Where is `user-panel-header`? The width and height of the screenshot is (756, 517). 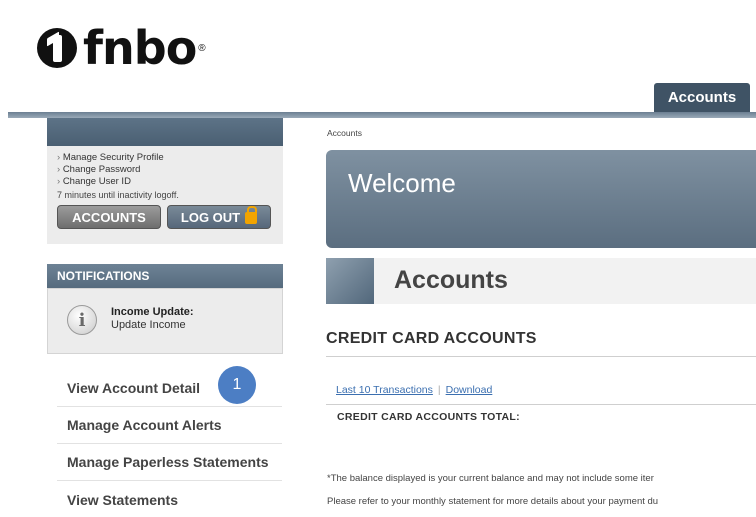
user-panel-header is located at coordinates (165, 132).